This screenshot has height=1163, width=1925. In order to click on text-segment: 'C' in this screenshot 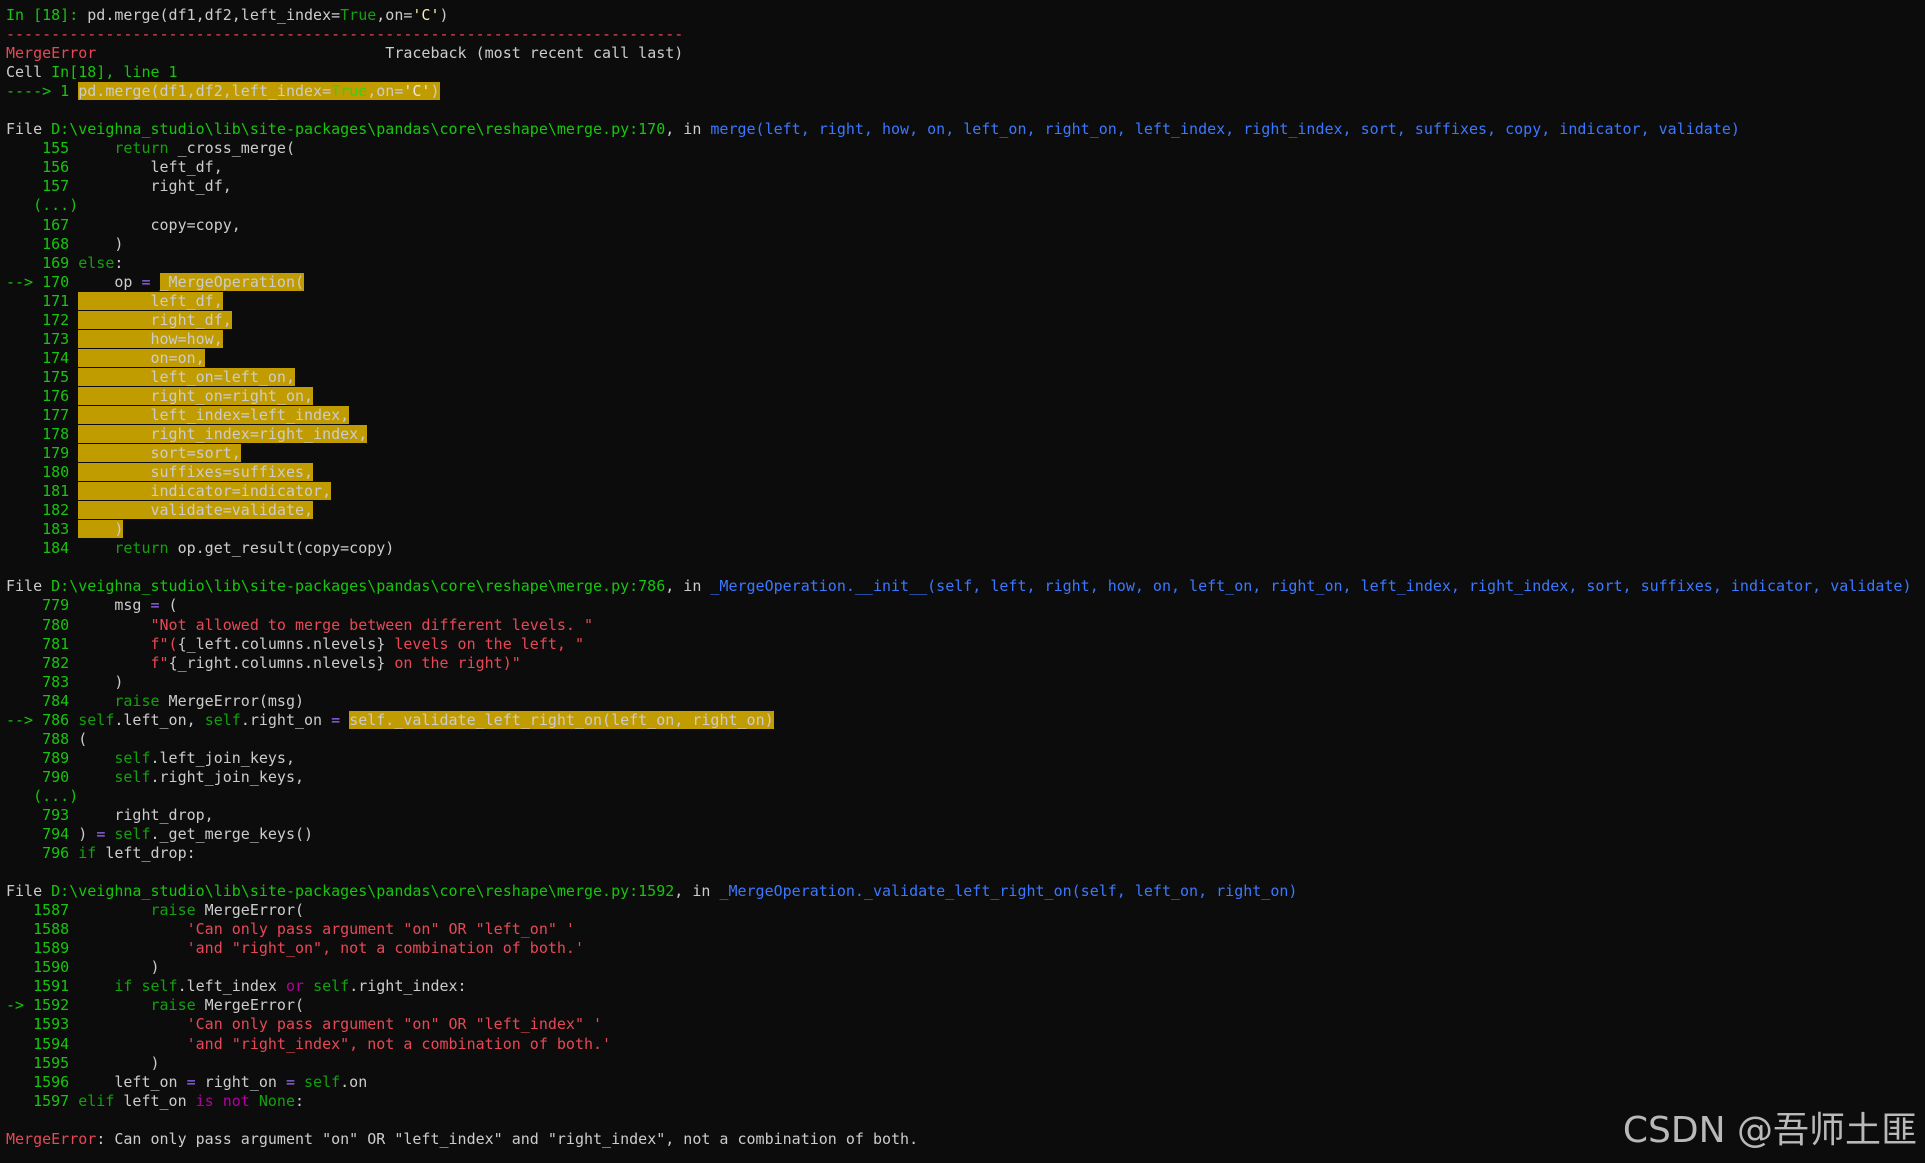, I will do `click(426, 15)`.